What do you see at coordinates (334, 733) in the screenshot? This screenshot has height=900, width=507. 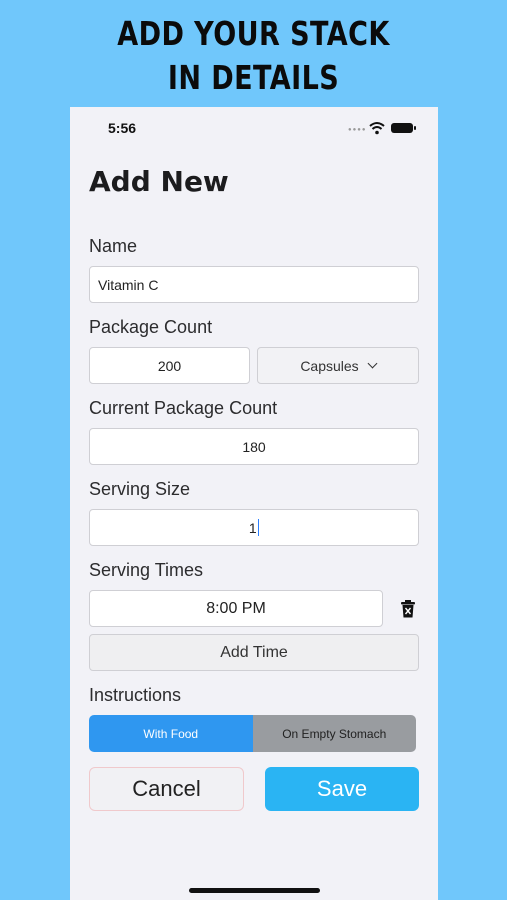 I see `segment-empty-stomach: On Empty Stomach` at bounding box center [334, 733].